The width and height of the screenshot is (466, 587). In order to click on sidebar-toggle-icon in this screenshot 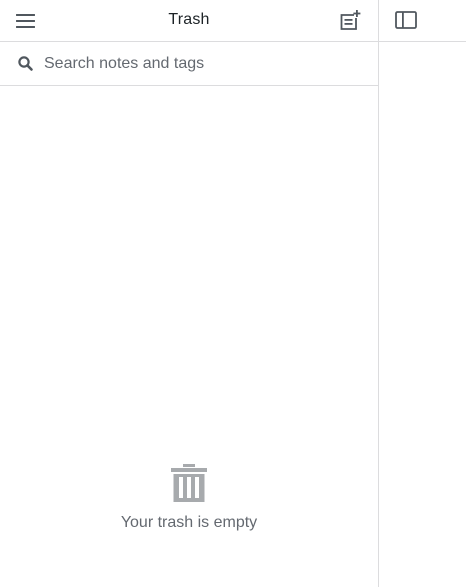, I will do `click(406, 20)`.